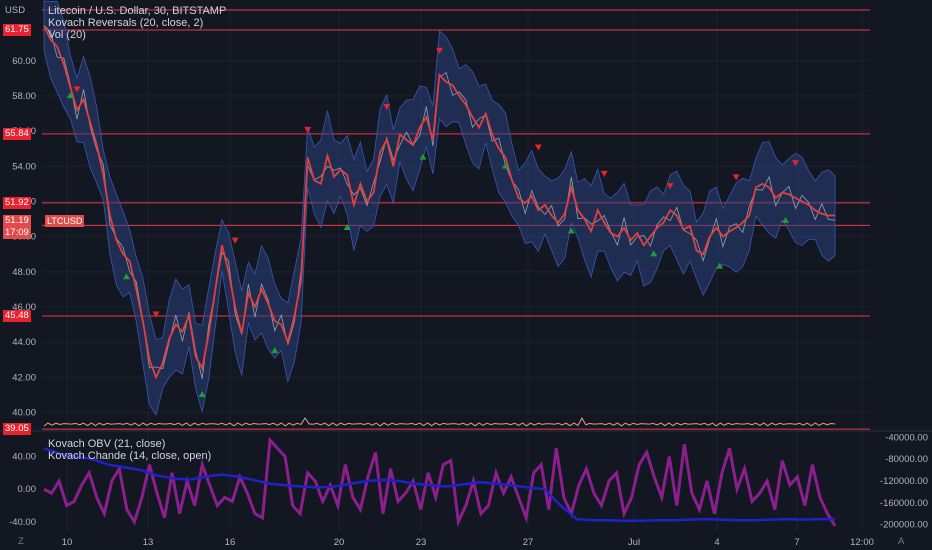 The width and height of the screenshot is (932, 550). I want to click on sub-right-tick: -160000.00, so click(904, 503).